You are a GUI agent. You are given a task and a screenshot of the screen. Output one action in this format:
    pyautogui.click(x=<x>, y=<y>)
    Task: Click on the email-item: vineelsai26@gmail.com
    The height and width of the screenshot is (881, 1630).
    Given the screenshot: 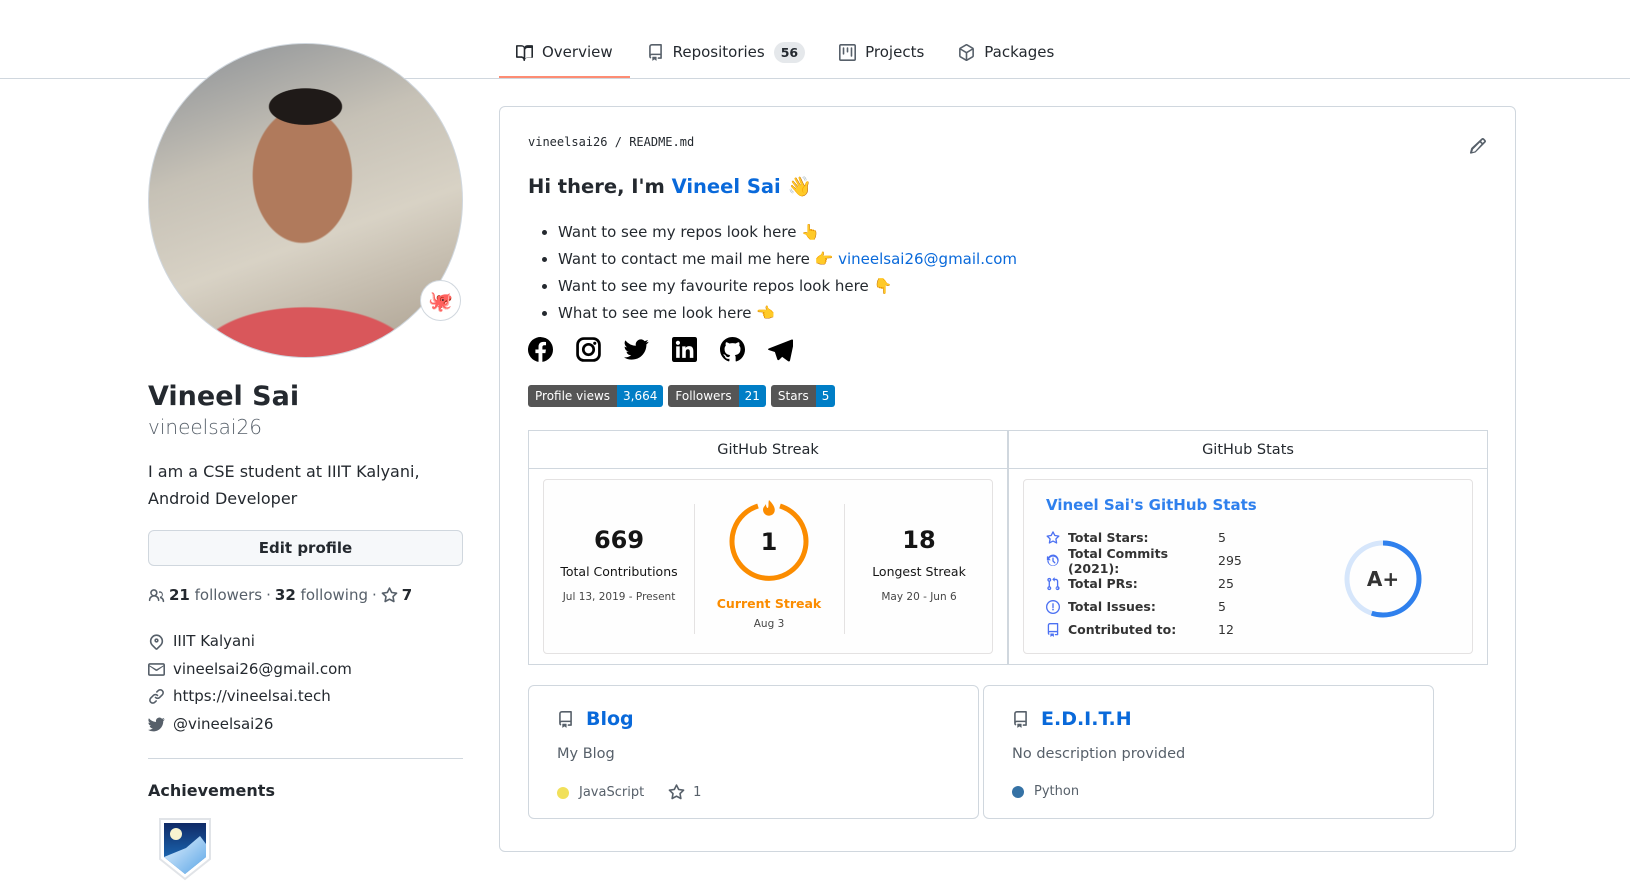 What is the action you would take?
    pyautogui.click(x=305, y=670)
    